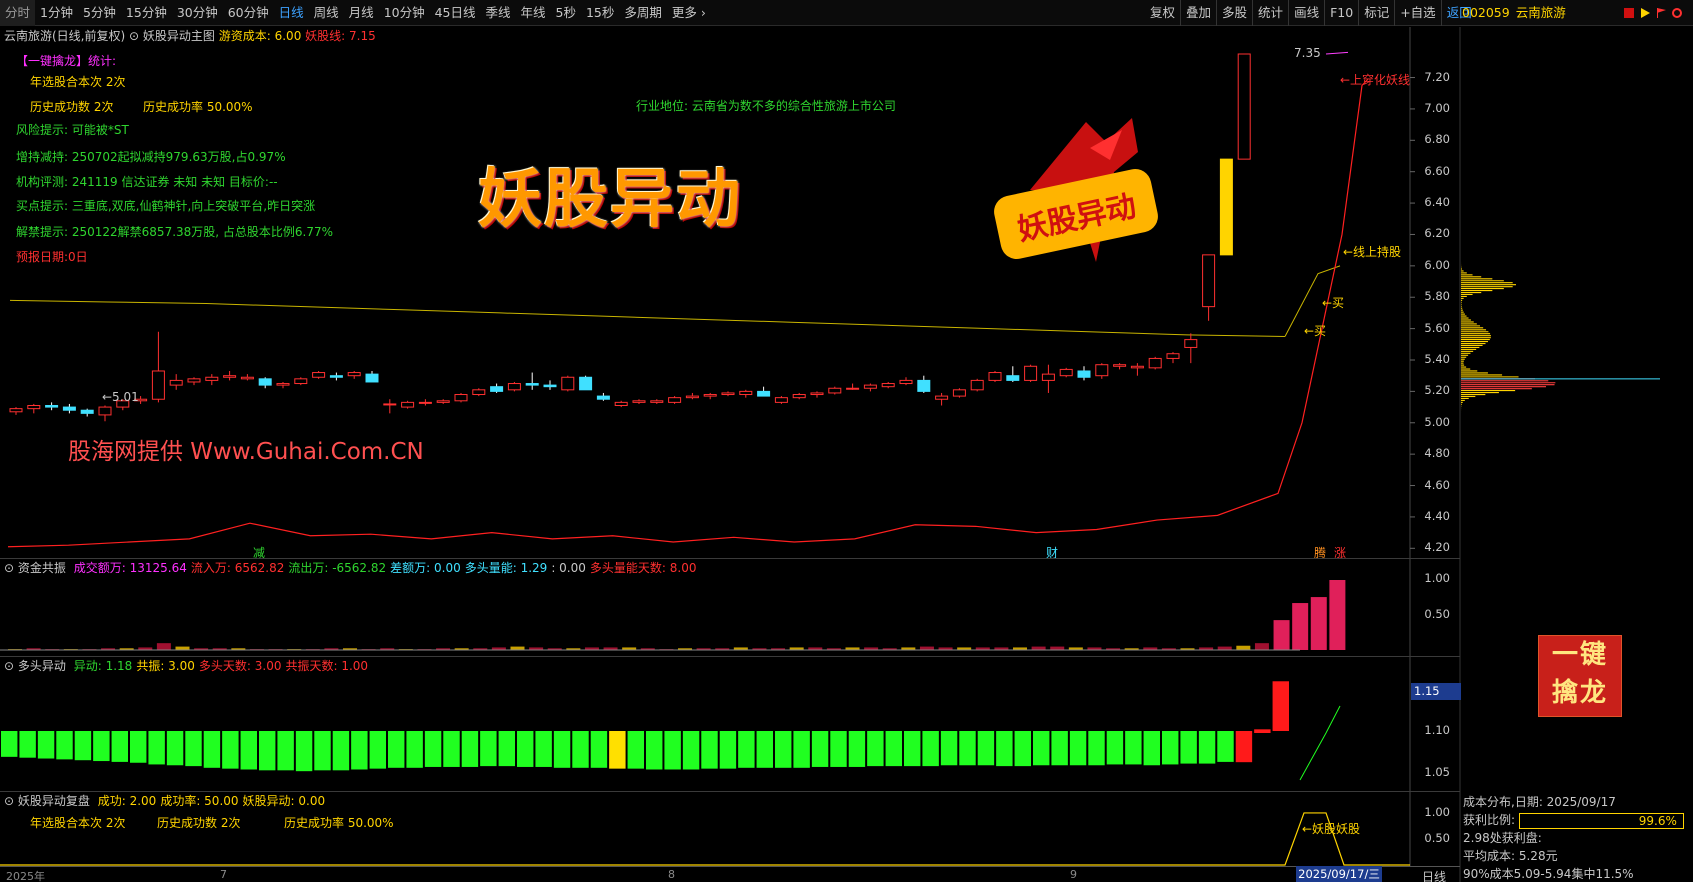  Describe the element at coordinates (1437, 421) in the screenshot. I see `price-tick-label: 5.00` at that location.